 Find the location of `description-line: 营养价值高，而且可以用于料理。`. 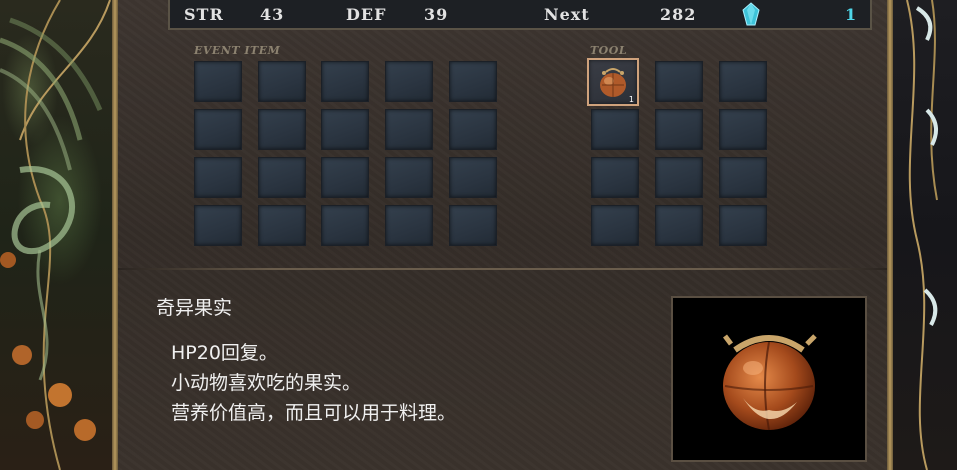

description-line: 营养价值高，而且可以用于料理。 is located at coordinates (314, 413).